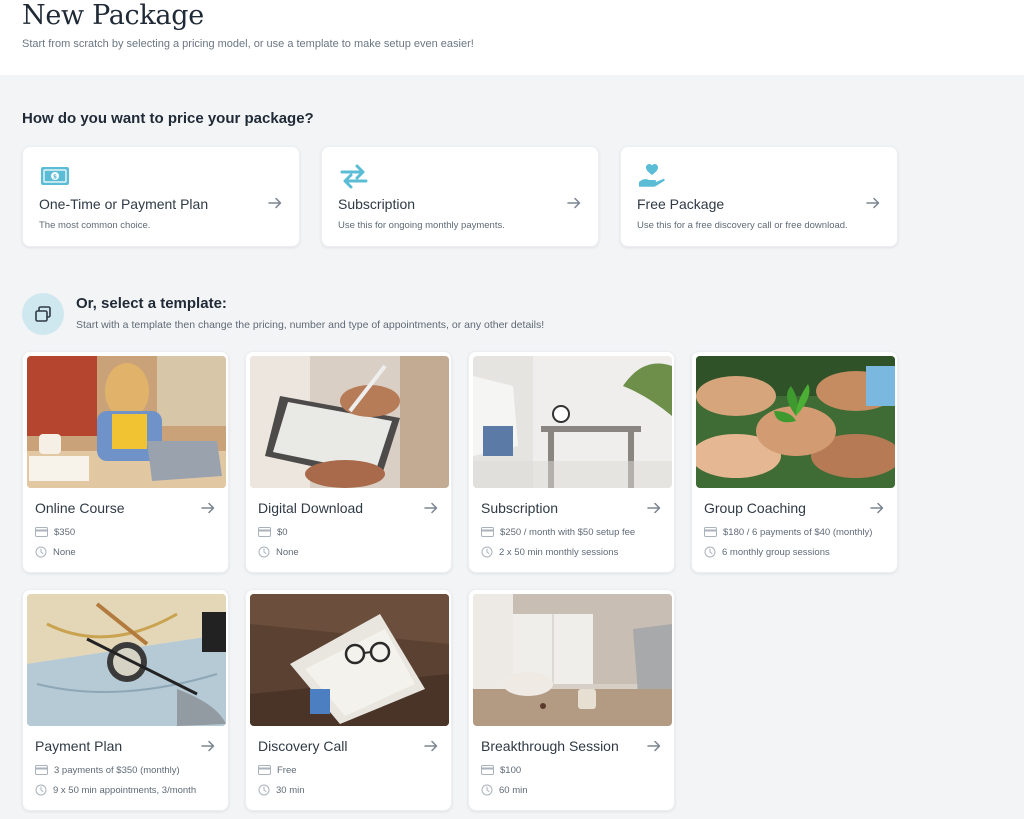 The width and height of the screenshot is (1024, 819). I want to click on template-card-online-course: Online Course $350 None, so click(125, 462).